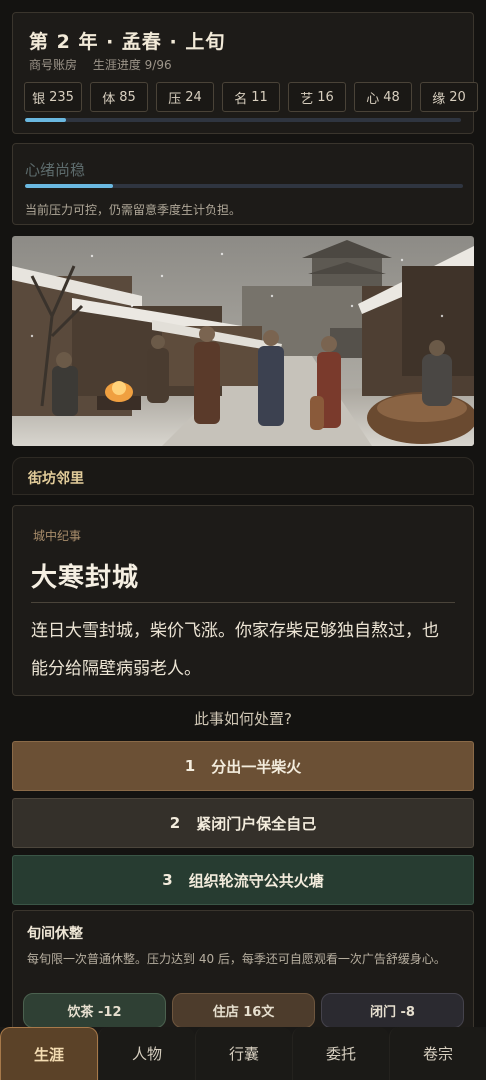  I want to click on event-title: 大寒封城, so click(85, 578).